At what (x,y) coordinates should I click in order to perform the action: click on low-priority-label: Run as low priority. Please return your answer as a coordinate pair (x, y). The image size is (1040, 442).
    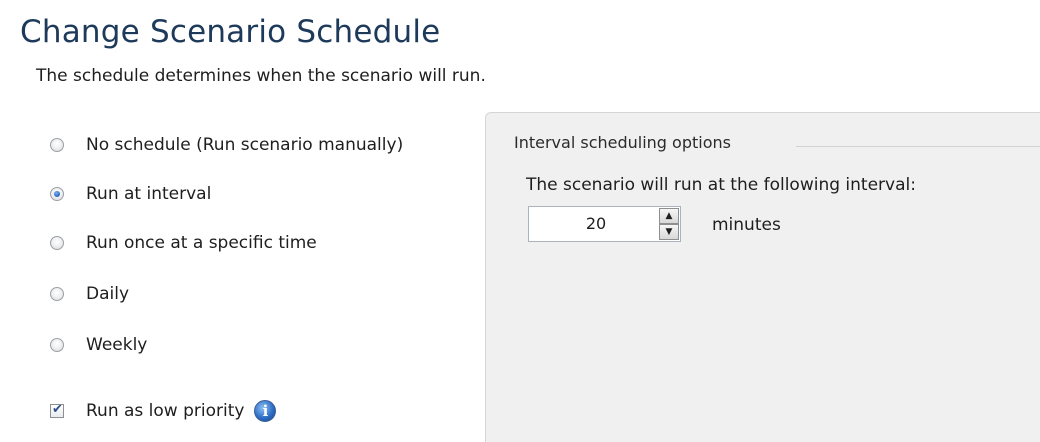
    Looking at the image, I should click on (165, 411).